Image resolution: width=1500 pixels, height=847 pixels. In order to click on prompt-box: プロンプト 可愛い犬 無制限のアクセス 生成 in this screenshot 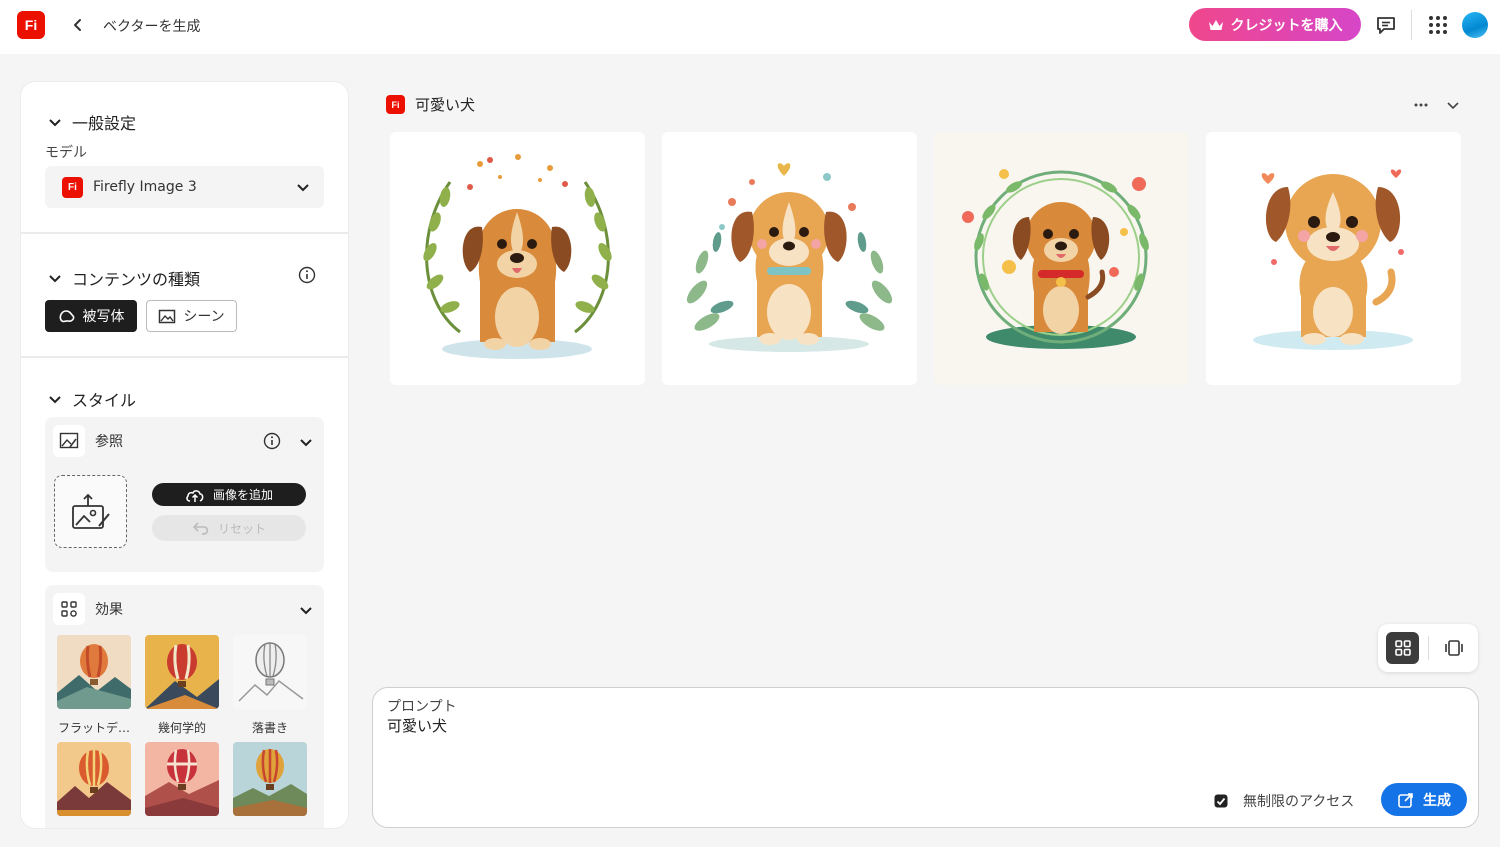, I will do `click(925, 757)`.